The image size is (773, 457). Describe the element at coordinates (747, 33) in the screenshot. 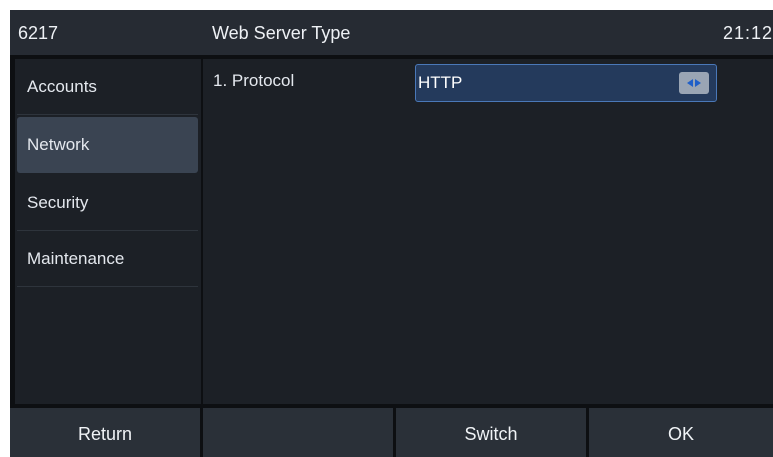

I see `clock: 21:12` at that location.